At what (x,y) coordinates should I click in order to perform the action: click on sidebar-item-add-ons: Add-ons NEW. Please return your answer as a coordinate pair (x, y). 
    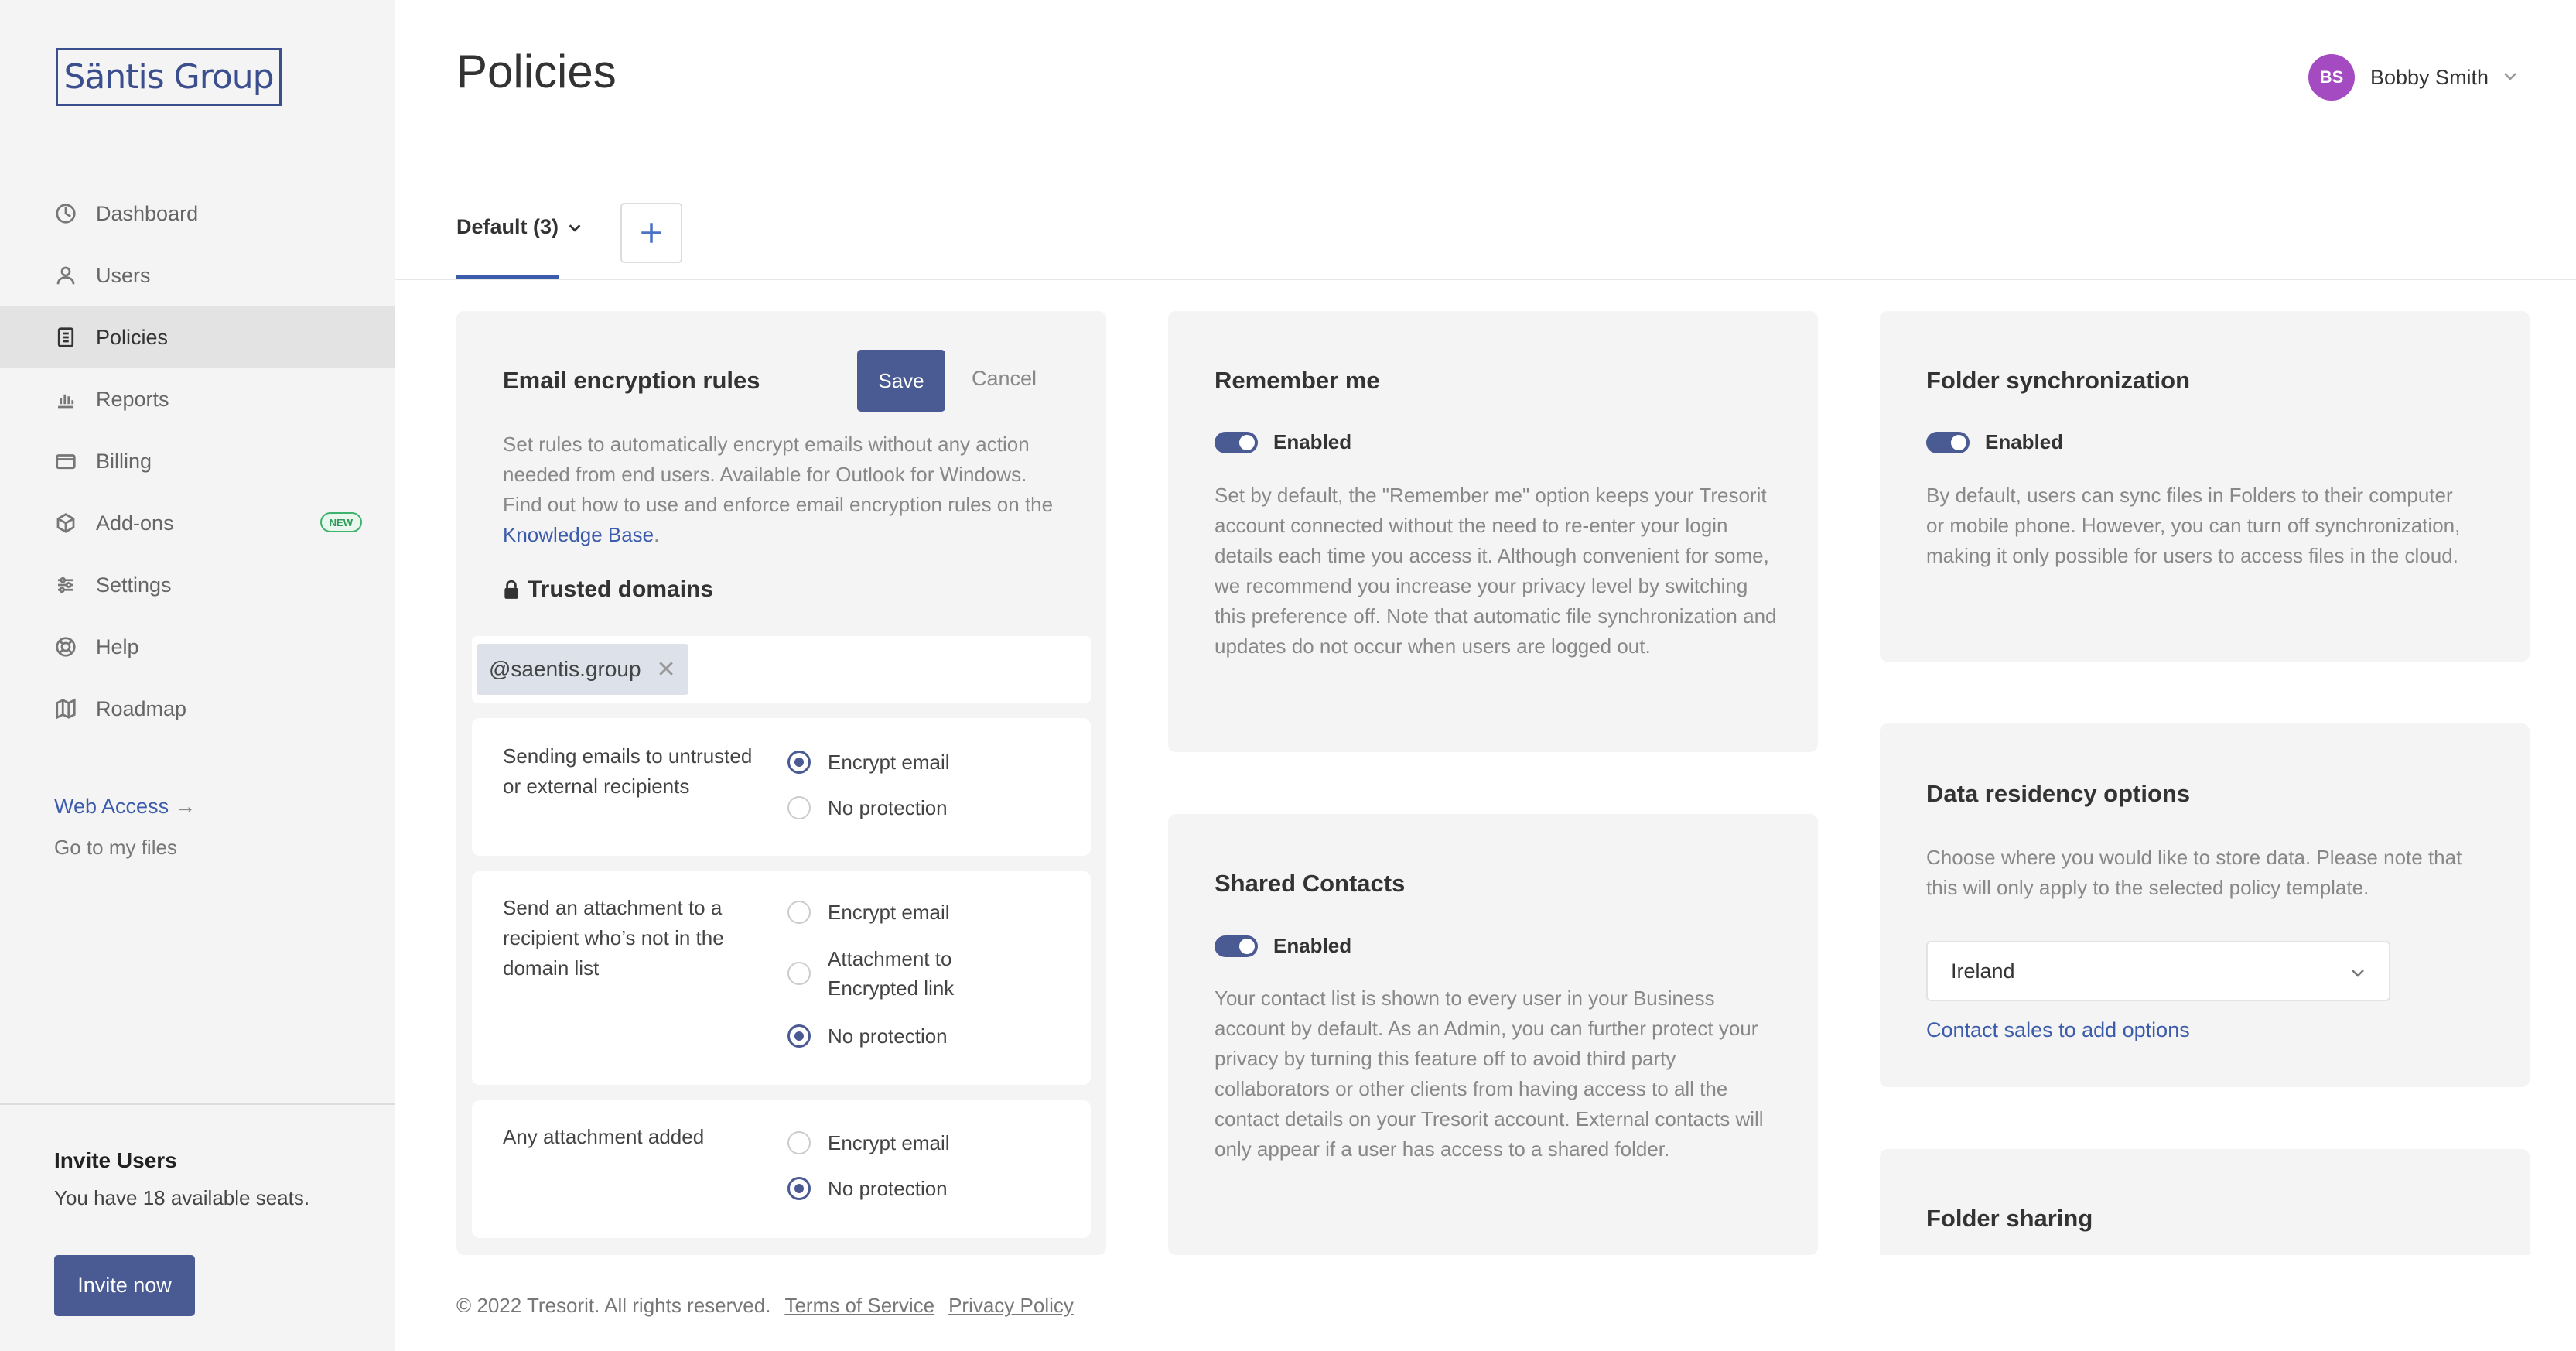
    Looking at the image, I should click on (197, 523).